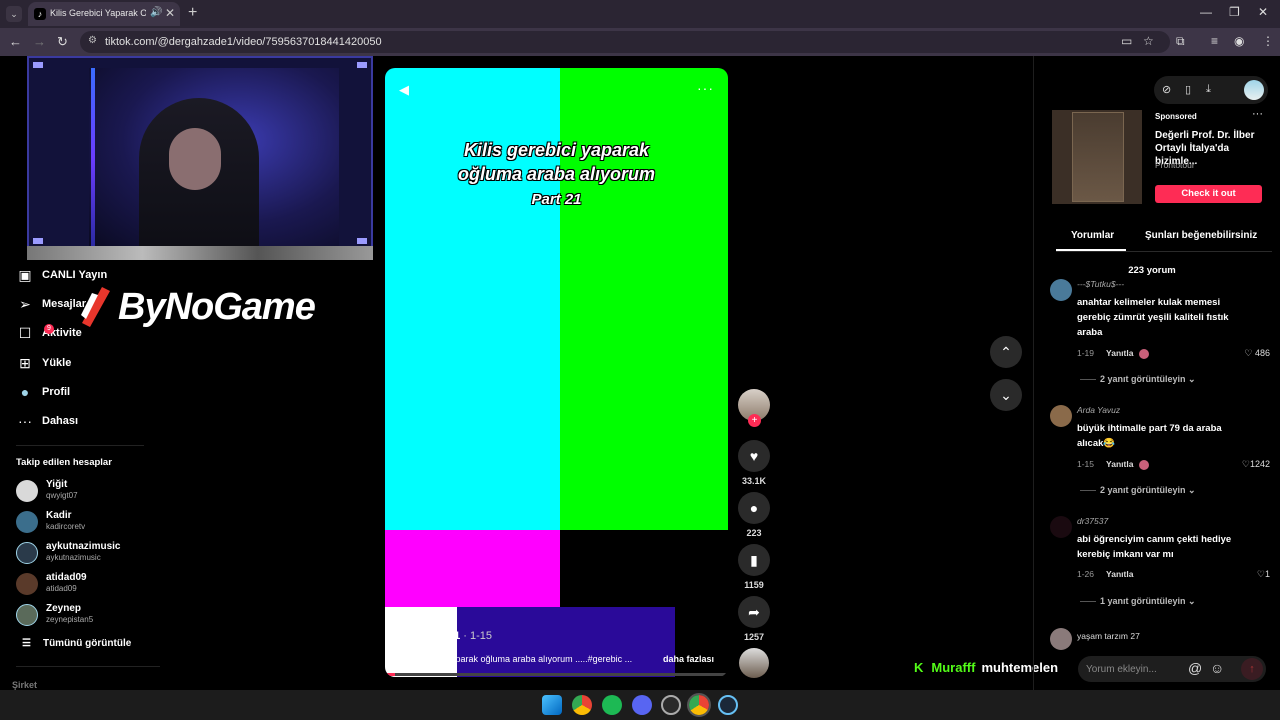 Image resolution: width=1280 pixels, height=720 pixels. Describe the element at coordinates (1257, 114) in the screenshot. I see `ad-more-icon: ···` at that location.